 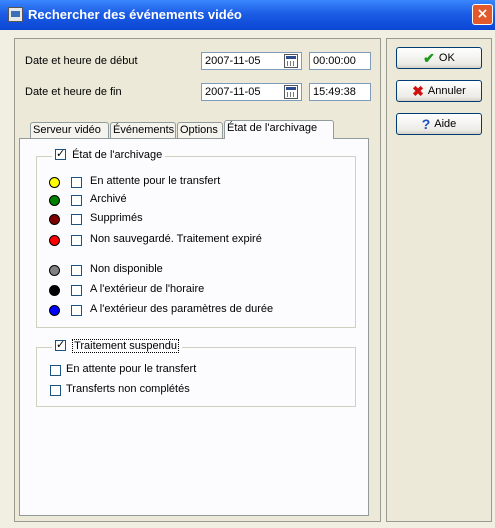 What do you see at coordinates (131, 369) in the screenshot?
I see `suspended-item-label: En attente pour le transfert` at bounding box center [131, 369].